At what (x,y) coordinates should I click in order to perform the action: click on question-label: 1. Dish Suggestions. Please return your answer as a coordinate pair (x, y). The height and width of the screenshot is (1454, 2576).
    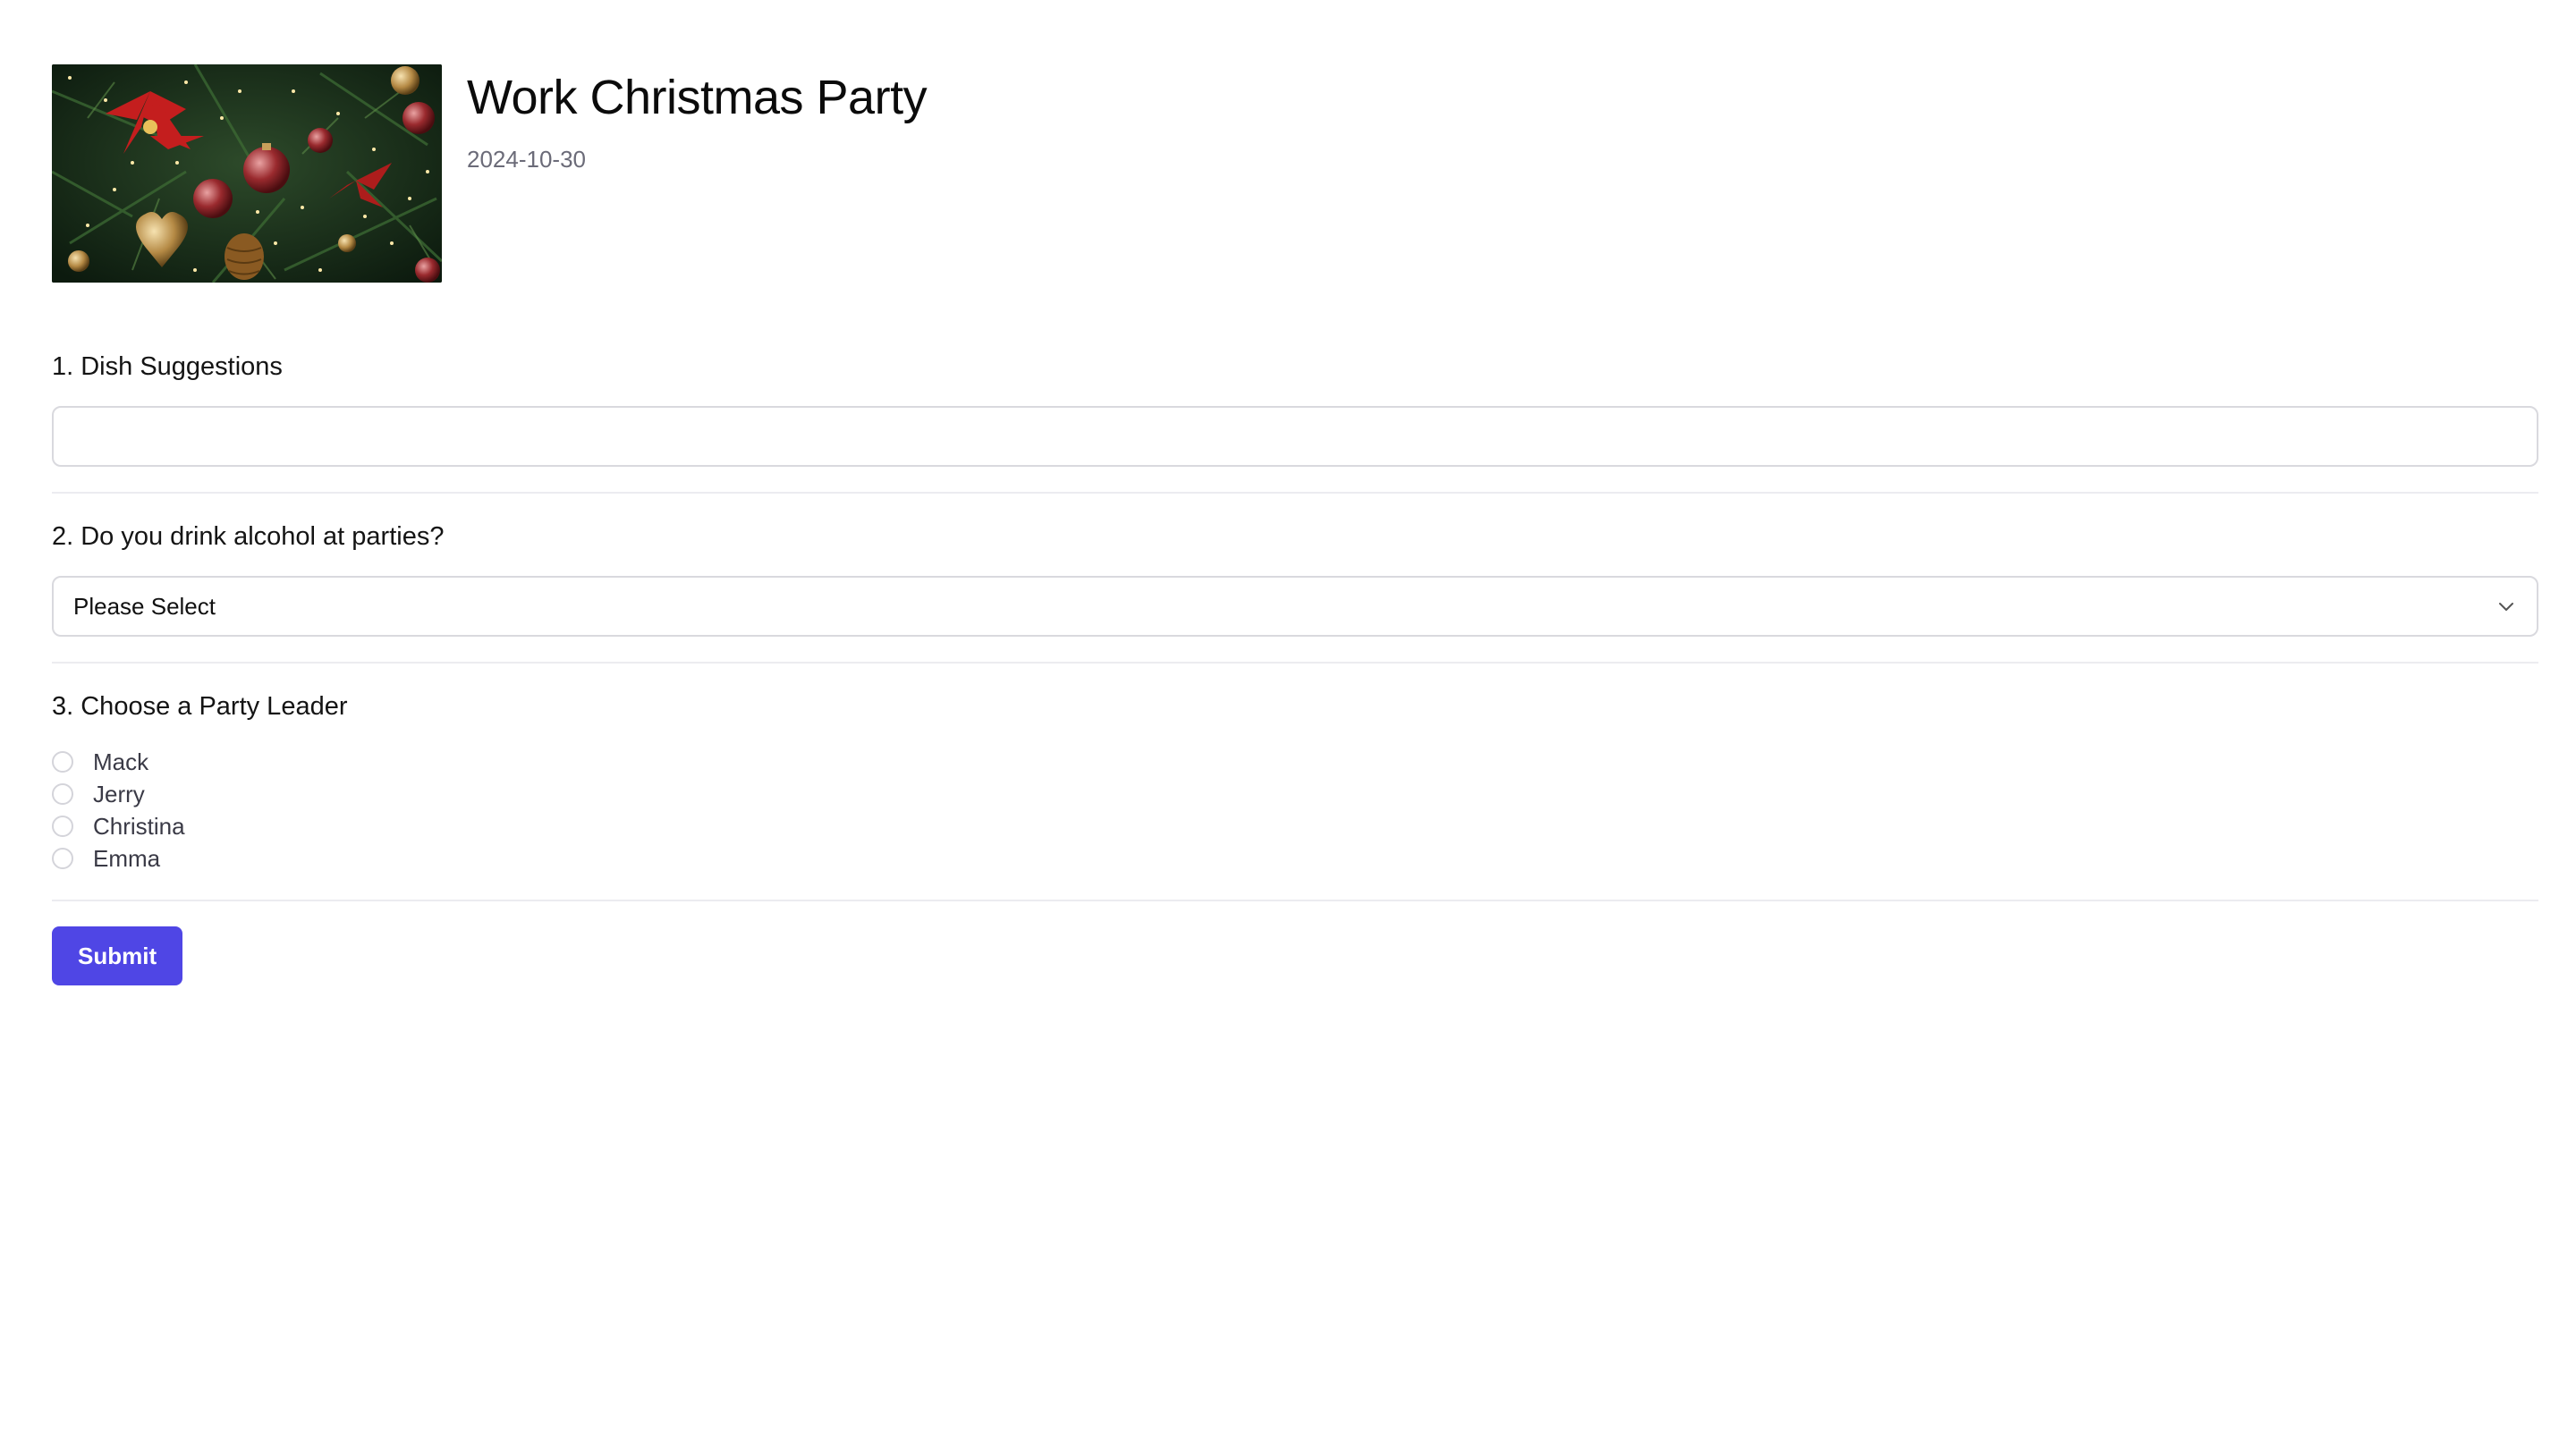
    Looking at the image, I should click on (167, 367).